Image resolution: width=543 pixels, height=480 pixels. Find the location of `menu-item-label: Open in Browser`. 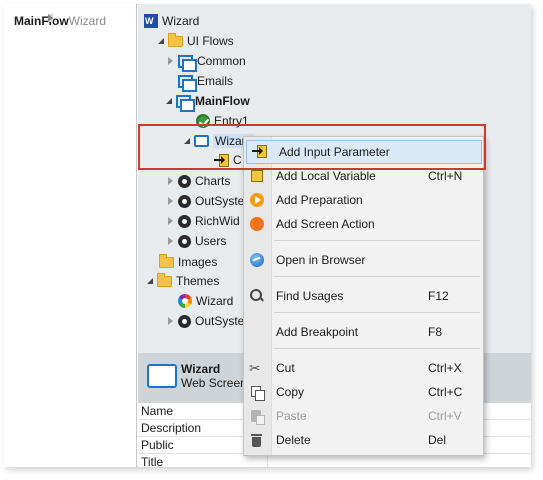

menu-item-label: Open in Browser is located at coordinates (321, 260).